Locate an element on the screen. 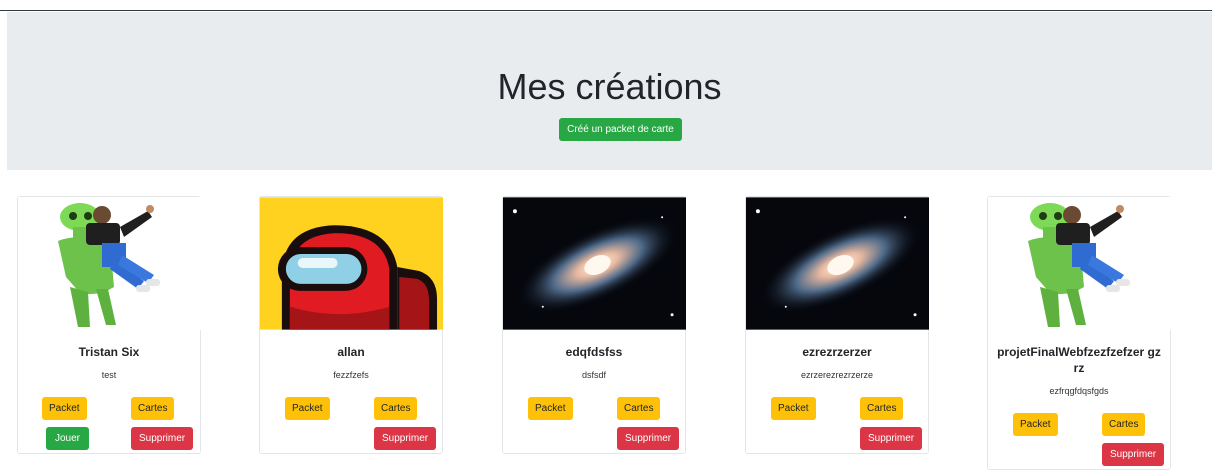 This screenshot has height=473, width=1212. card-title: allan is located at coordinates (351, 352).